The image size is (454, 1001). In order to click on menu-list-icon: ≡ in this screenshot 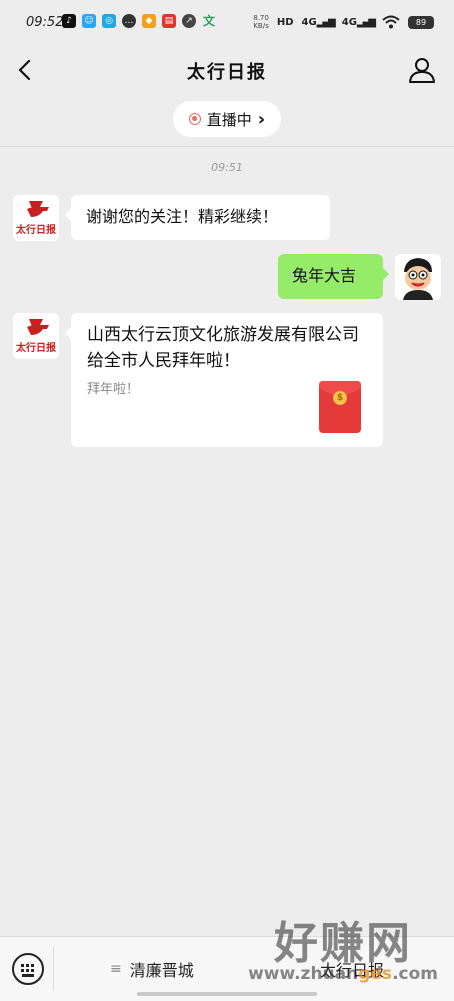, I will do `click(116, 969)`.